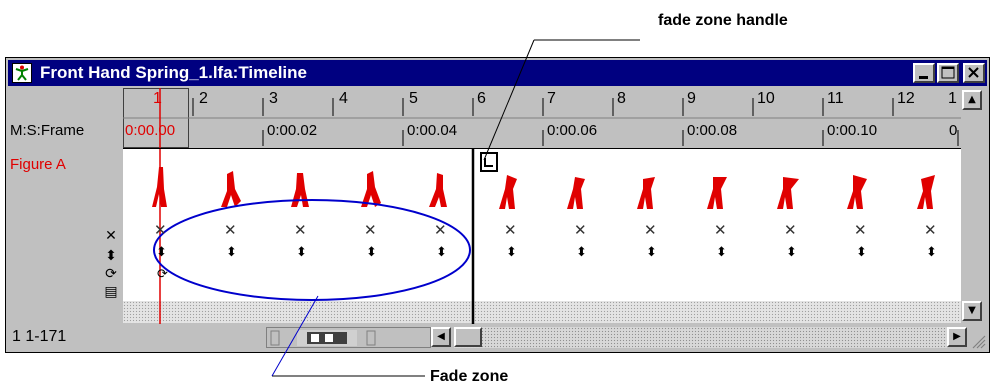 The height and width of the screenshot is (386, 992). What do you see at coordinates (39, 336) in the screenshot?
I see `frame-range-label: 1 1-171` at bounding box center [39, 336].